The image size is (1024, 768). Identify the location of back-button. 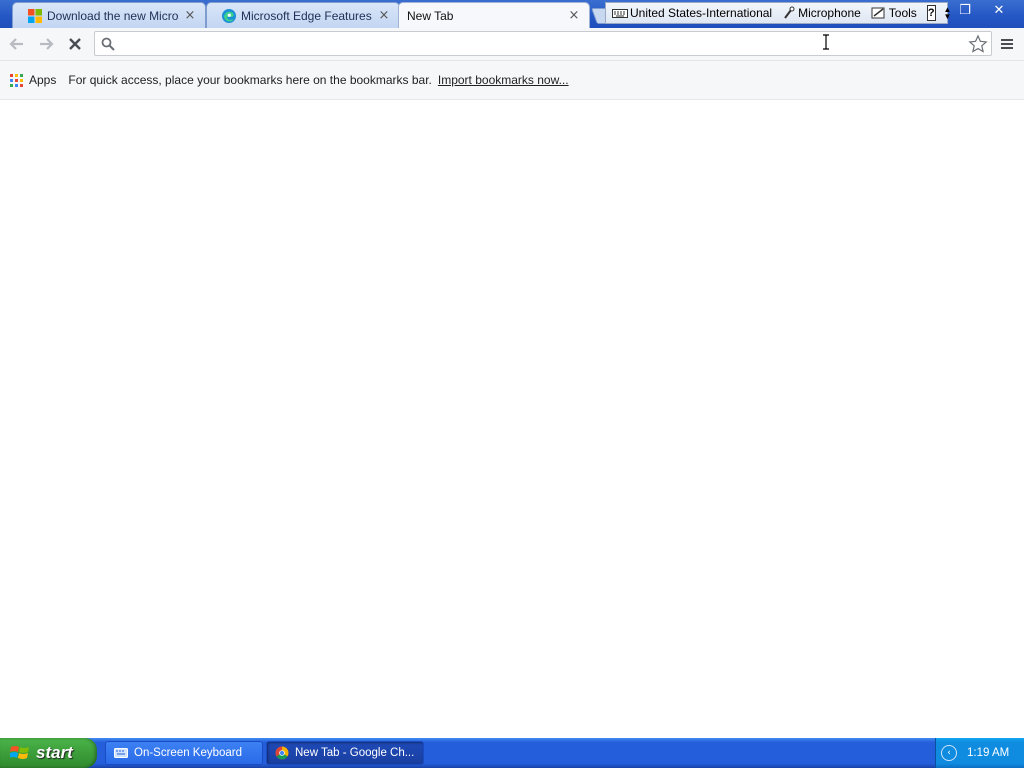
(17, 44).